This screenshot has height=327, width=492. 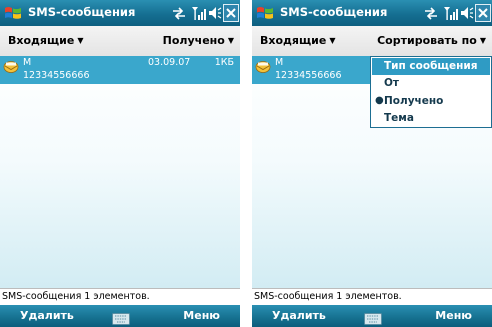 I want to click on menu-item-label: Тема, so click(x=399, y=118).